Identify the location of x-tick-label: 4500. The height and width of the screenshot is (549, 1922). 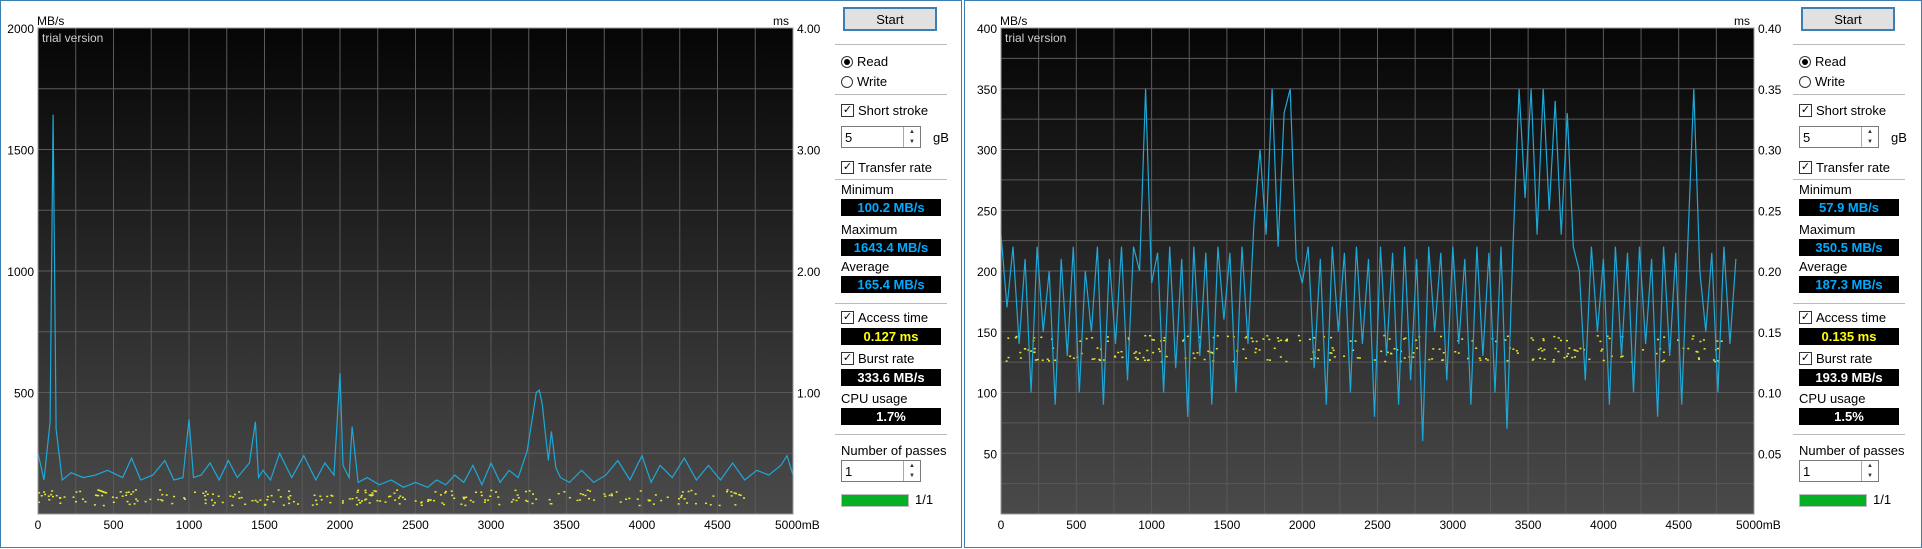
(1678, 525).